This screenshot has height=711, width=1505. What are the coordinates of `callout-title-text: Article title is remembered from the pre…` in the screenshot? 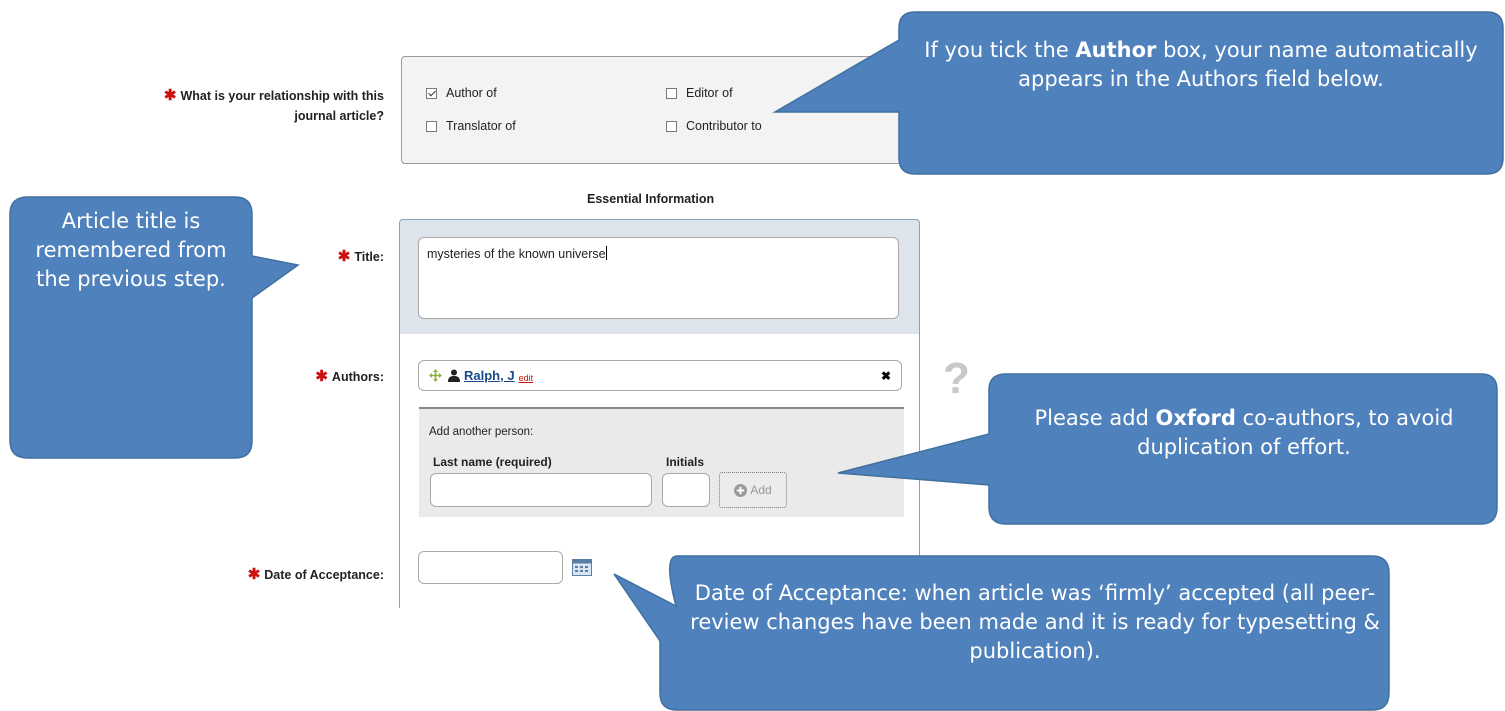 It's located at (131, 250).